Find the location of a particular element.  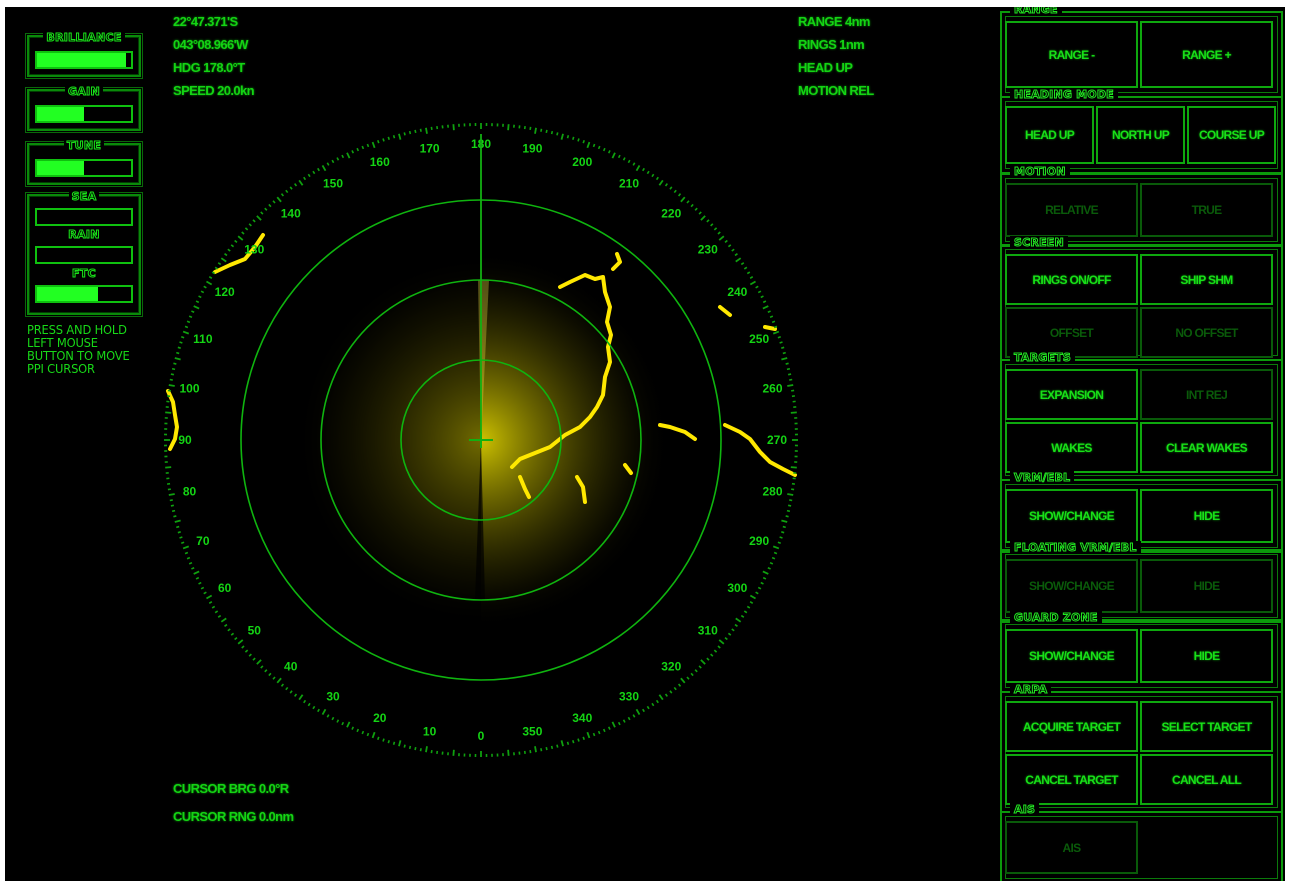

bearing-label: 220 is located at coordinates (671, 213).